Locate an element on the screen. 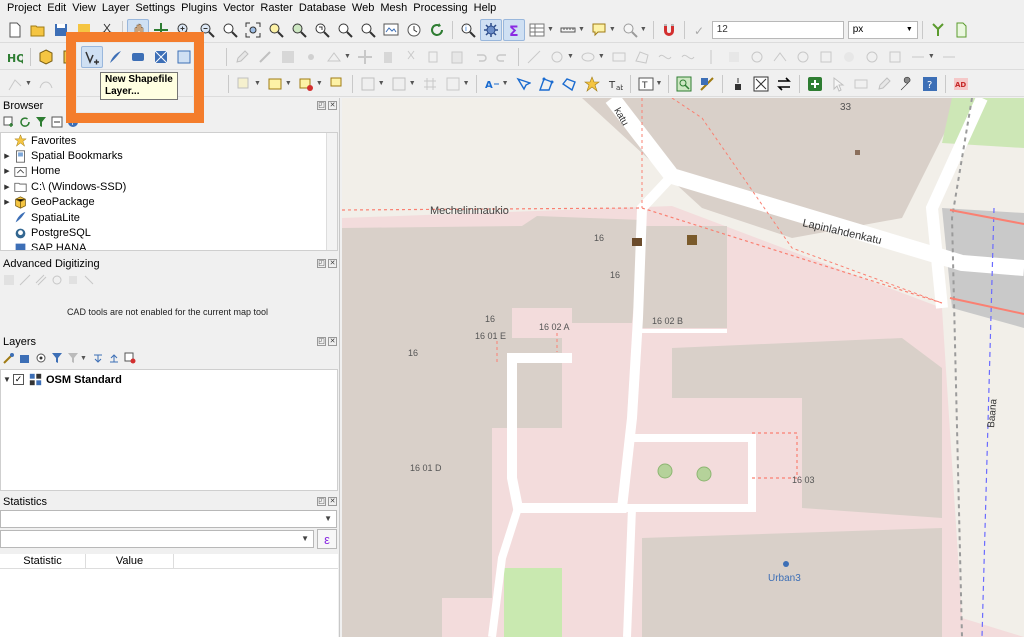  filter-icon is located at coordinates (40, 122).